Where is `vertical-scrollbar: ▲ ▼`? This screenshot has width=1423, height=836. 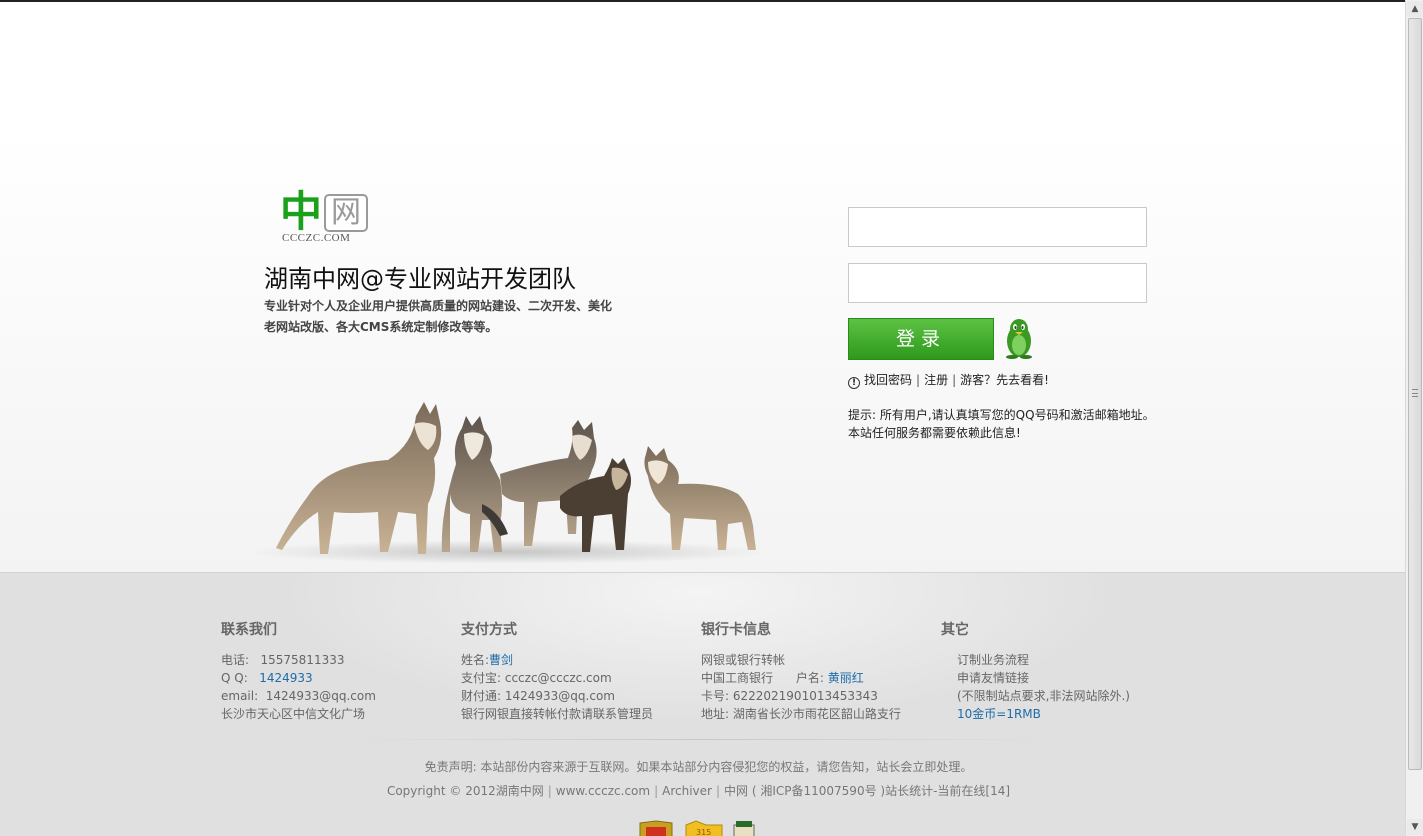
vertical-scrollbar: ▲ ▼ is located at coordinates (1414, 418).